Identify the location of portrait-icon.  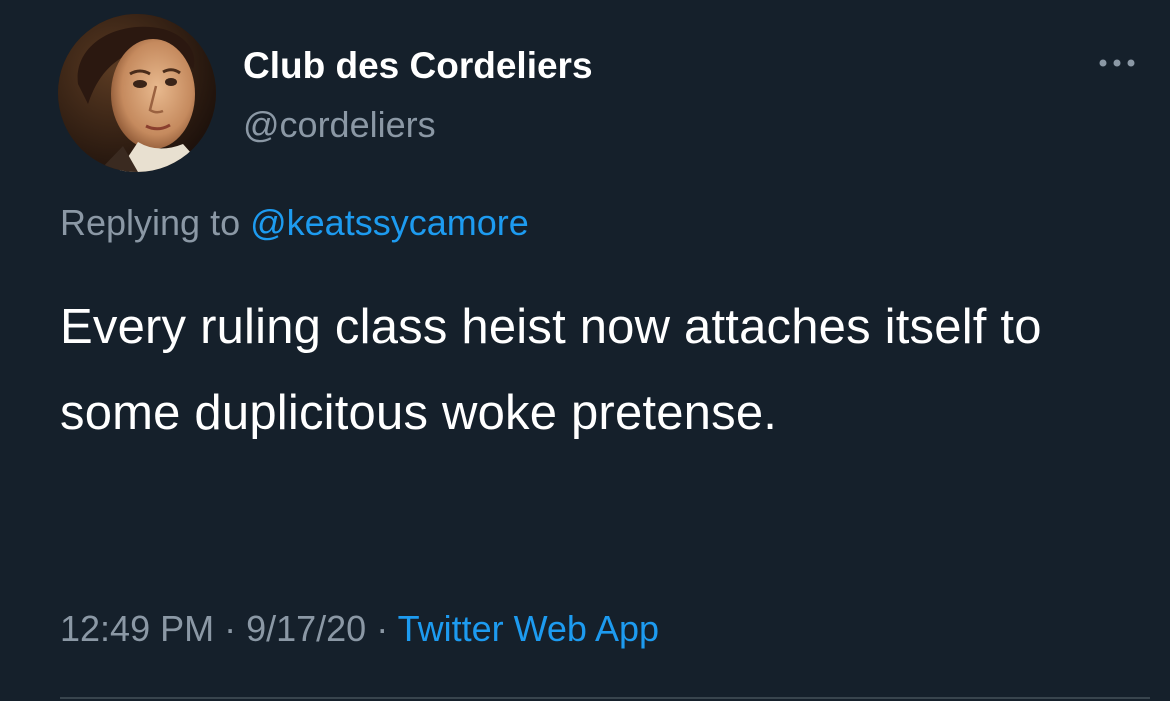
(137, 93).